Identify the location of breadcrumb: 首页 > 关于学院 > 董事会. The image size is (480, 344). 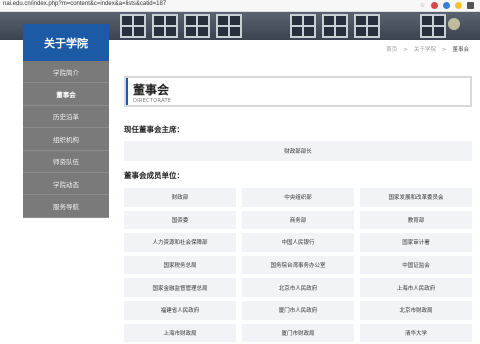
(427, 49).